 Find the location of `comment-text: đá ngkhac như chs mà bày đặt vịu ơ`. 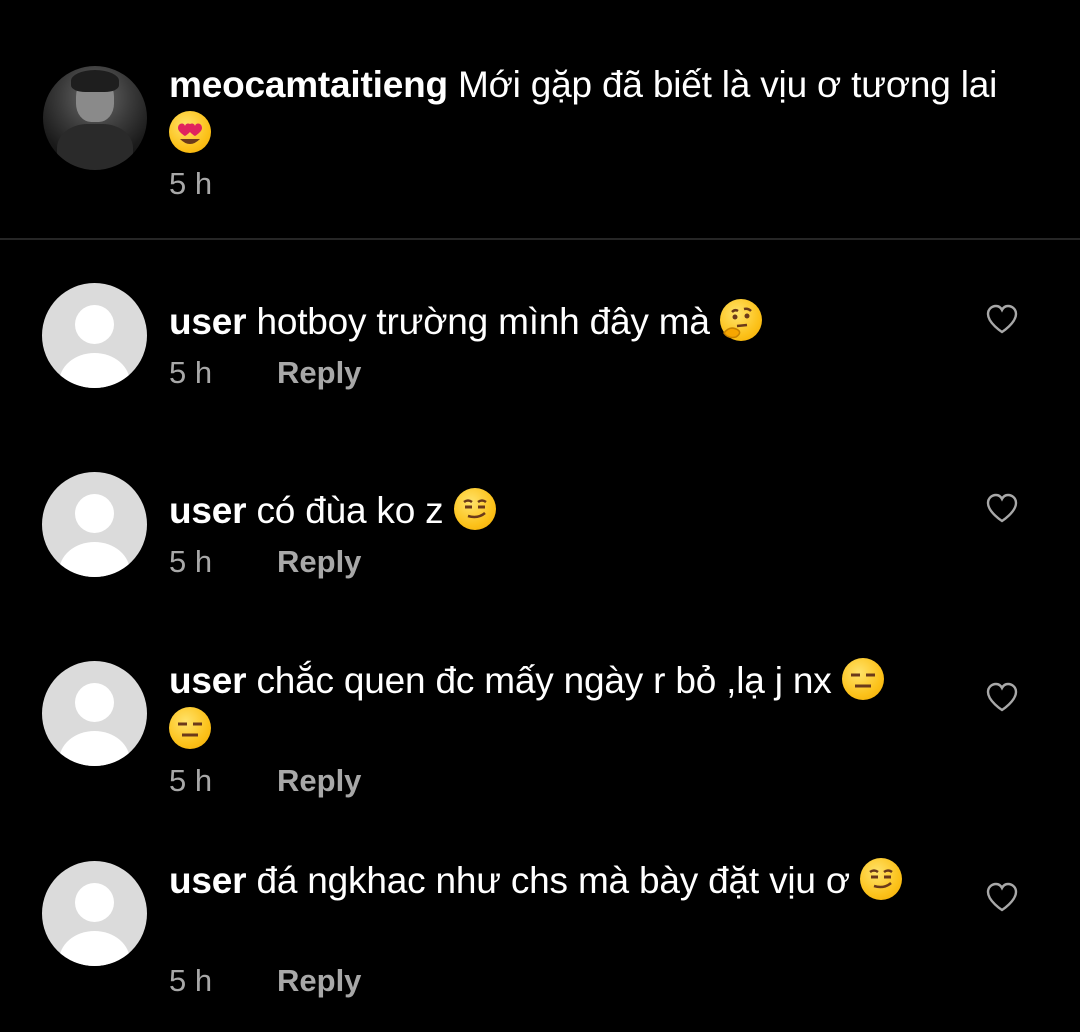

comment-text: đá ngkhac như chs mà bày đặt vịu ơ is located at coordinates (553, 880).